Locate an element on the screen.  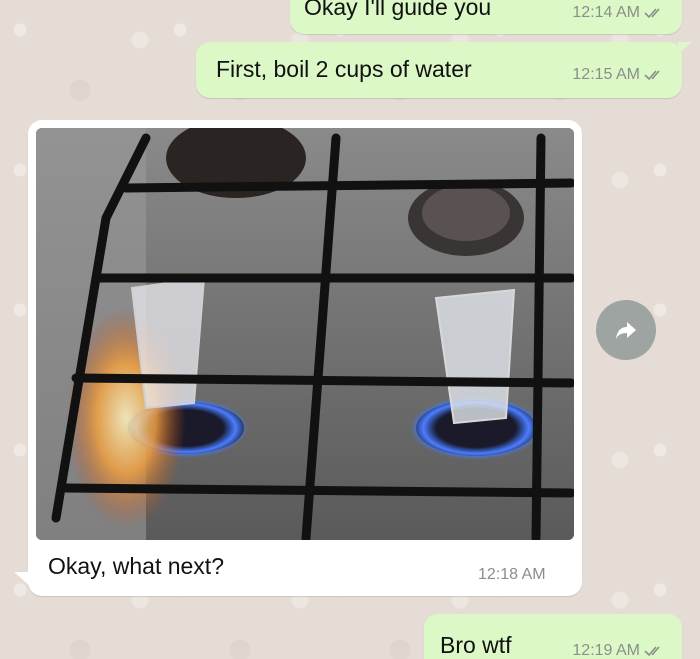
message-bubble-outgoing: First, boil 2 cups of water 12:15 AM is located at coordinates (444, 70).